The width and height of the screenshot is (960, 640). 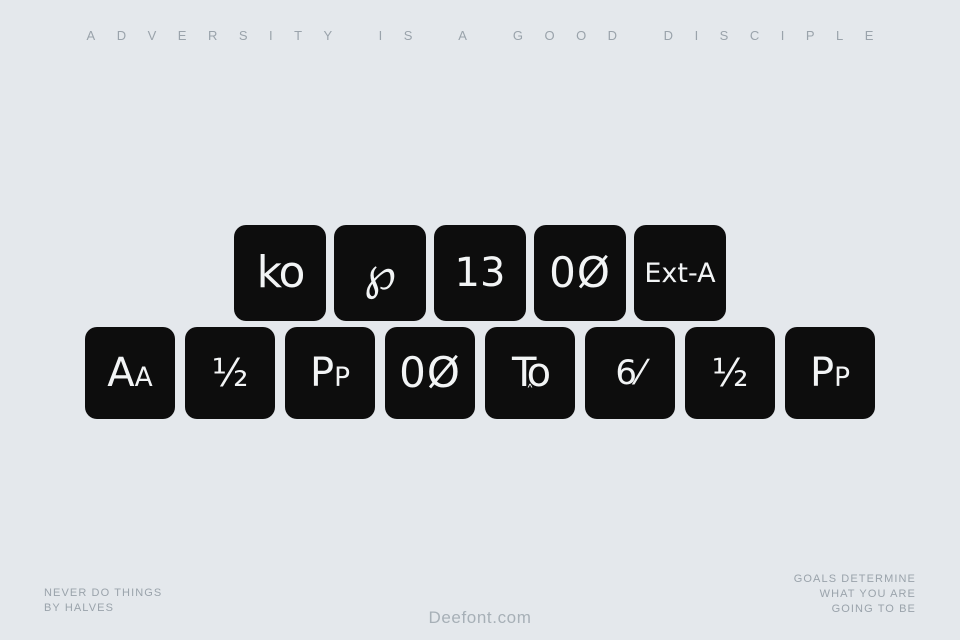 I want to click on glyph-tile: 6⁄, so click(x=630, y=373).